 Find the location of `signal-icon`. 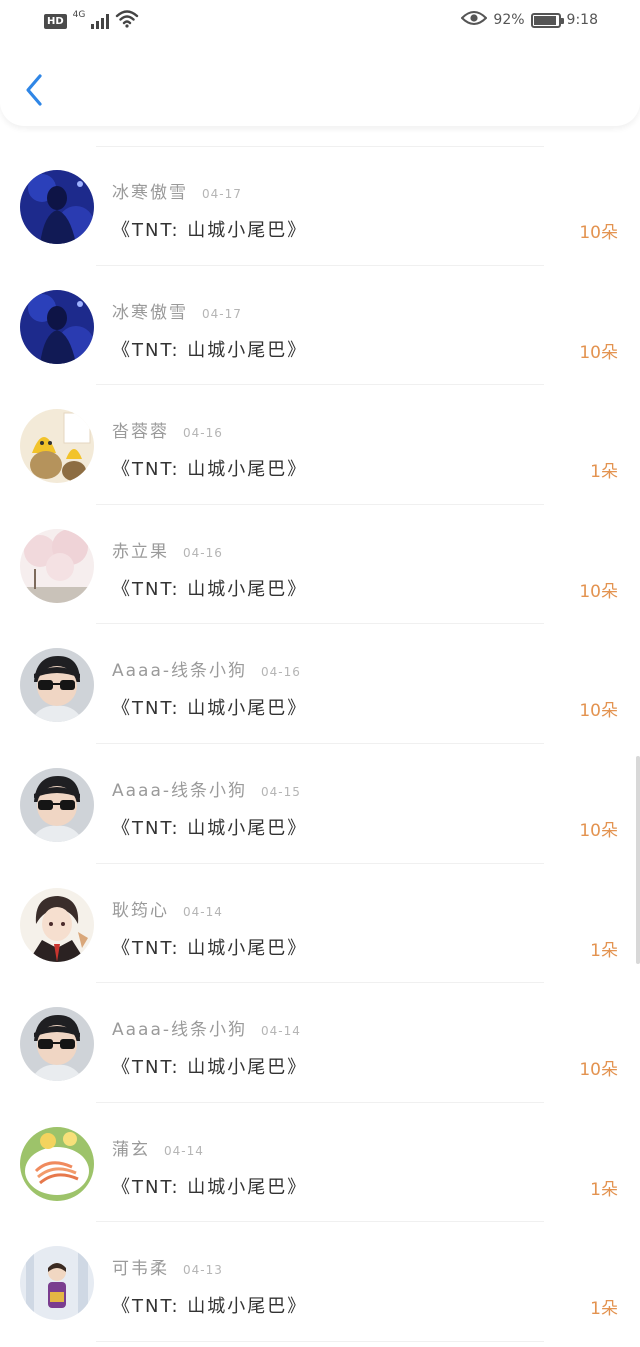

signal-icon is located at coordinates (100, 21).